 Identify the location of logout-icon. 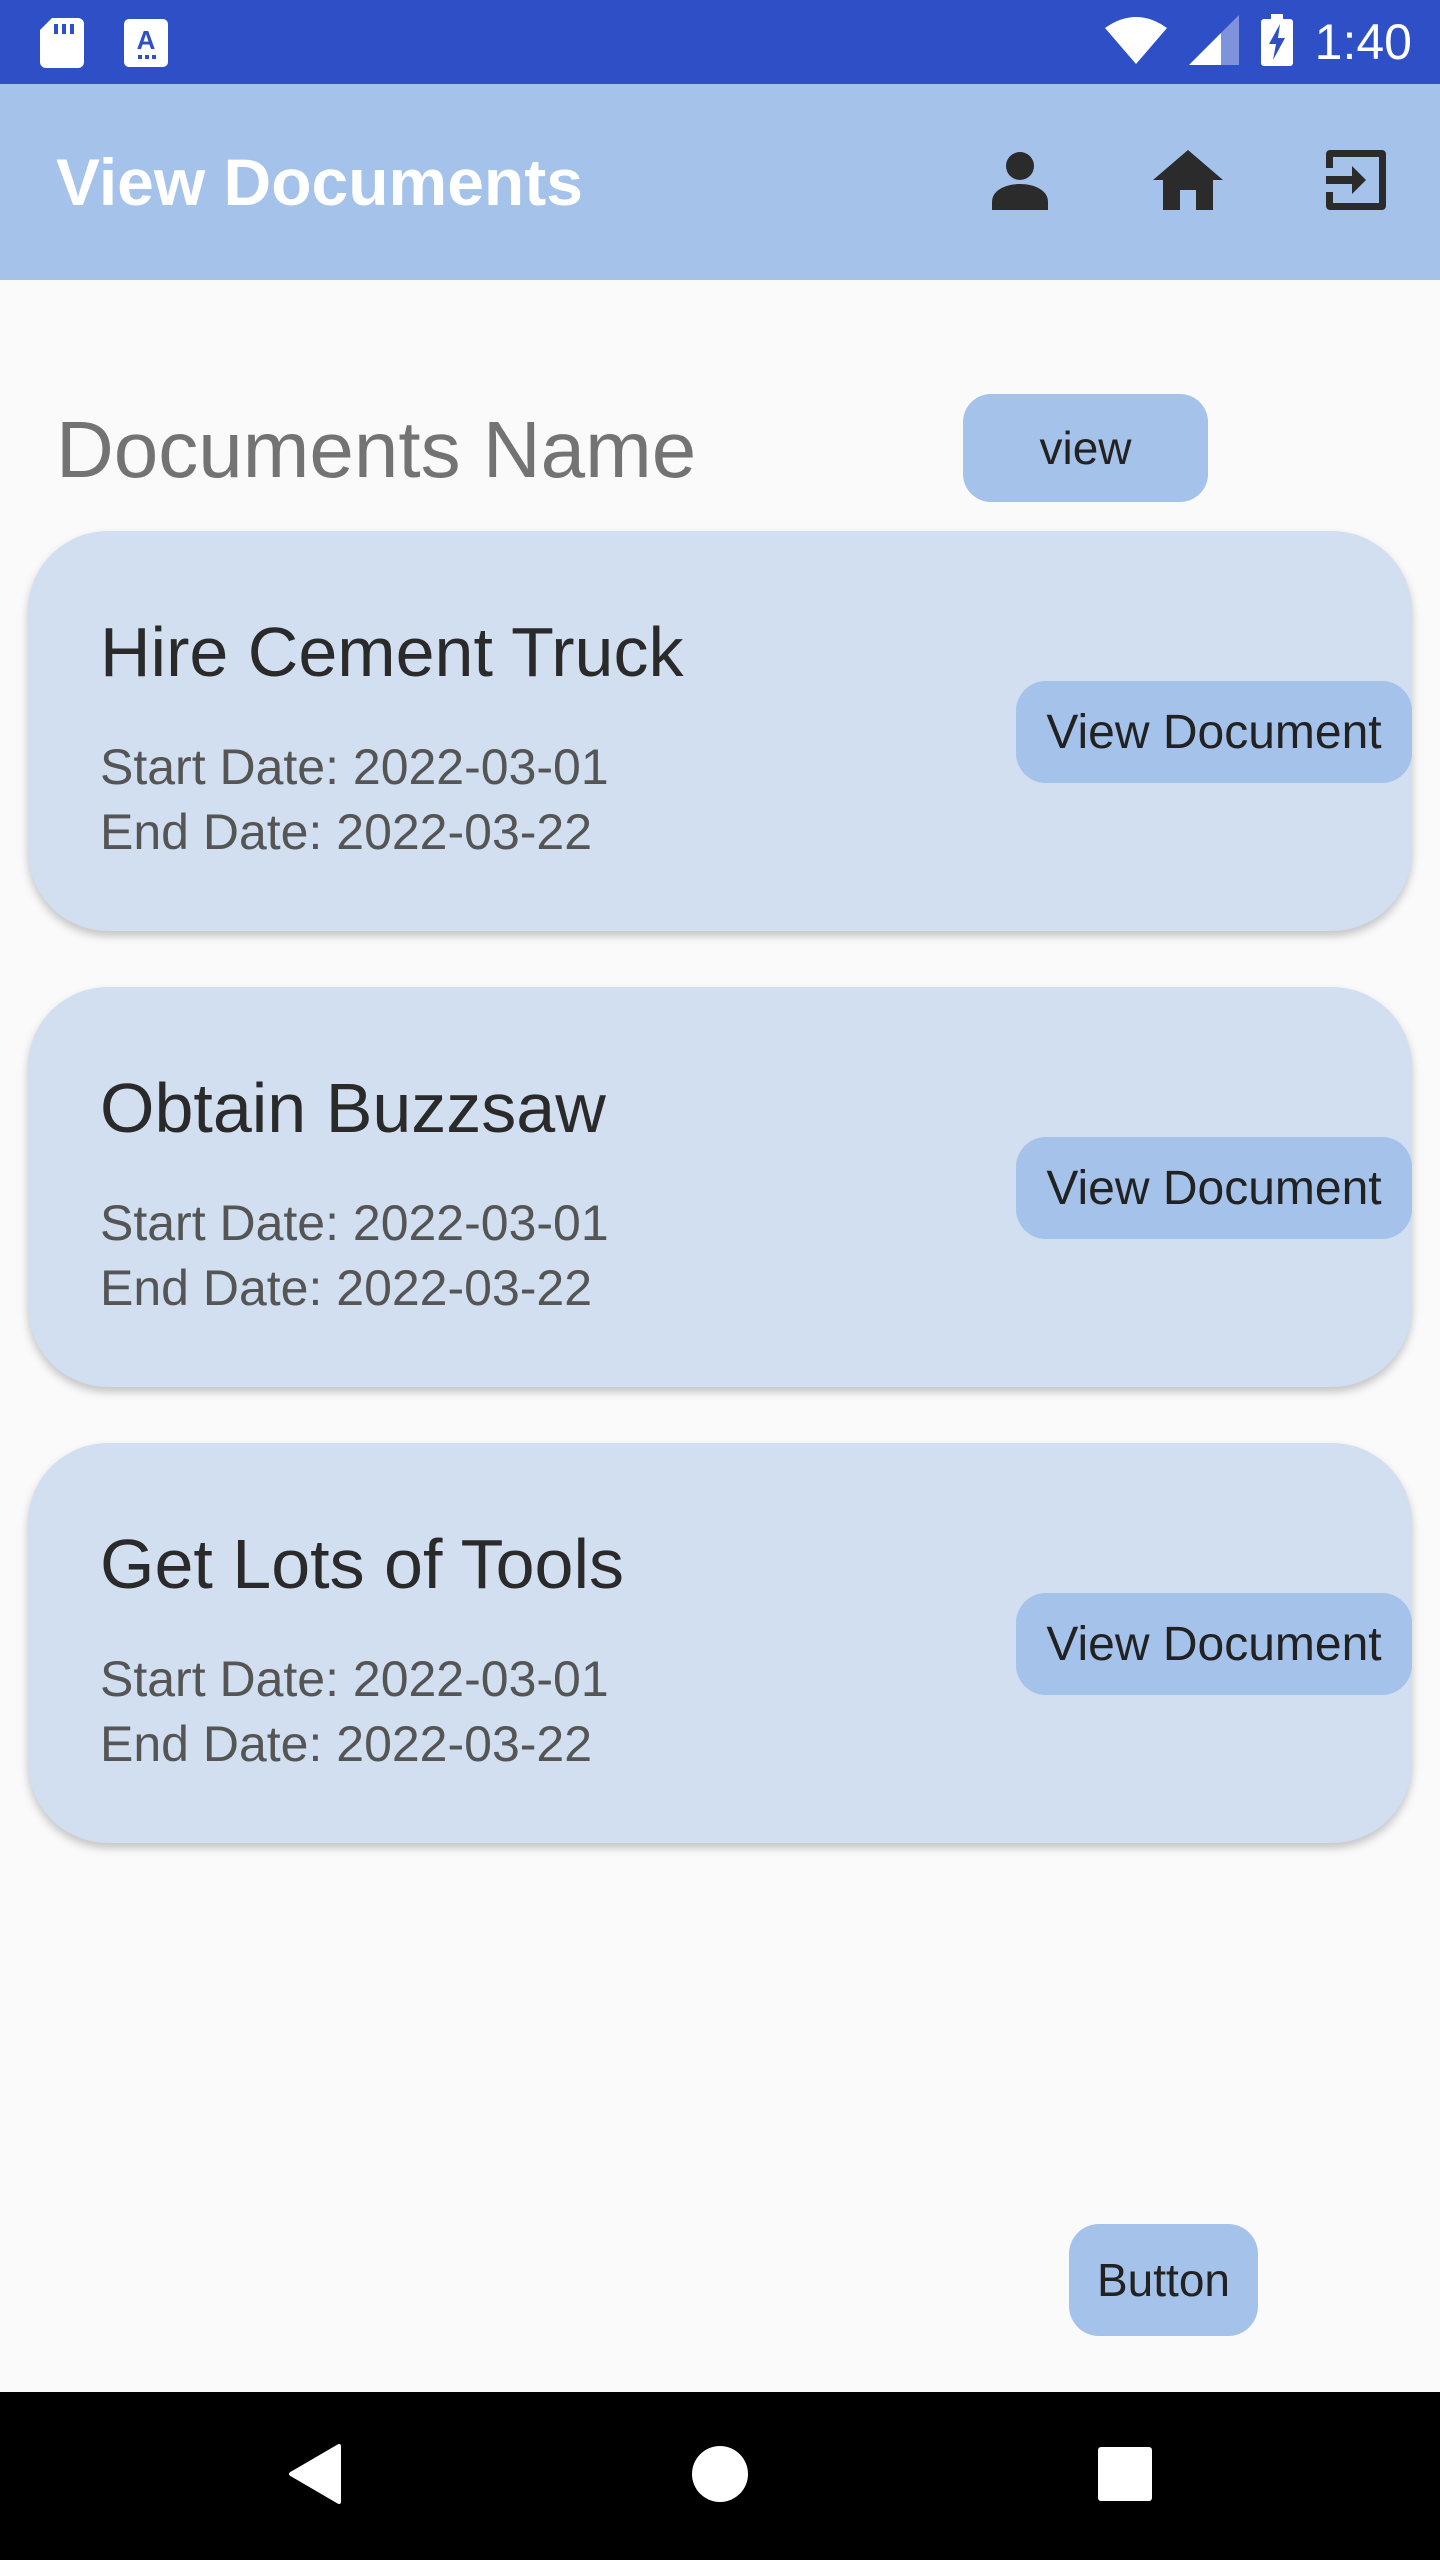
(1356, 182).